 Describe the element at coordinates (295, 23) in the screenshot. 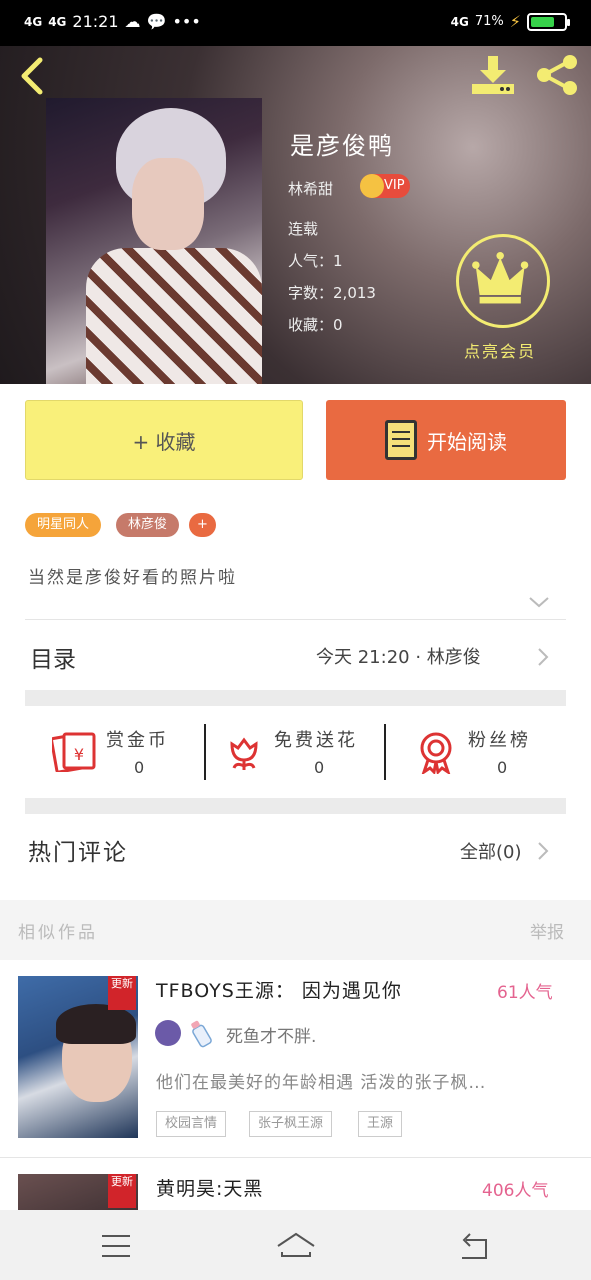

I see `status-bar: 4G 4G 21:21 ☁ 💬 ••• 4G 71% ⚡` at that location.